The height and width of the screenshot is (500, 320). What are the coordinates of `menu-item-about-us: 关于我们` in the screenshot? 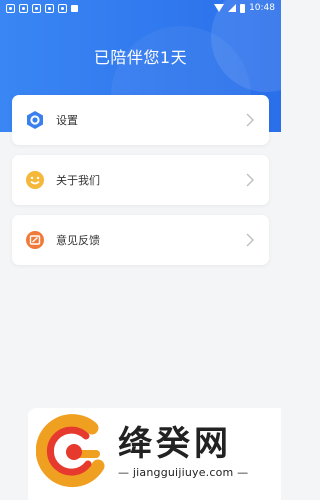 It's located at (140, 180).